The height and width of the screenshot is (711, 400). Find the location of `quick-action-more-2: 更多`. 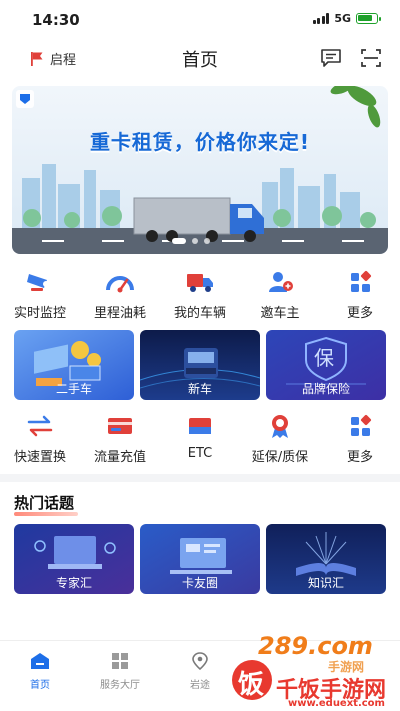

quick-action-more-2: 更多 is located at coordinates (360, 438).